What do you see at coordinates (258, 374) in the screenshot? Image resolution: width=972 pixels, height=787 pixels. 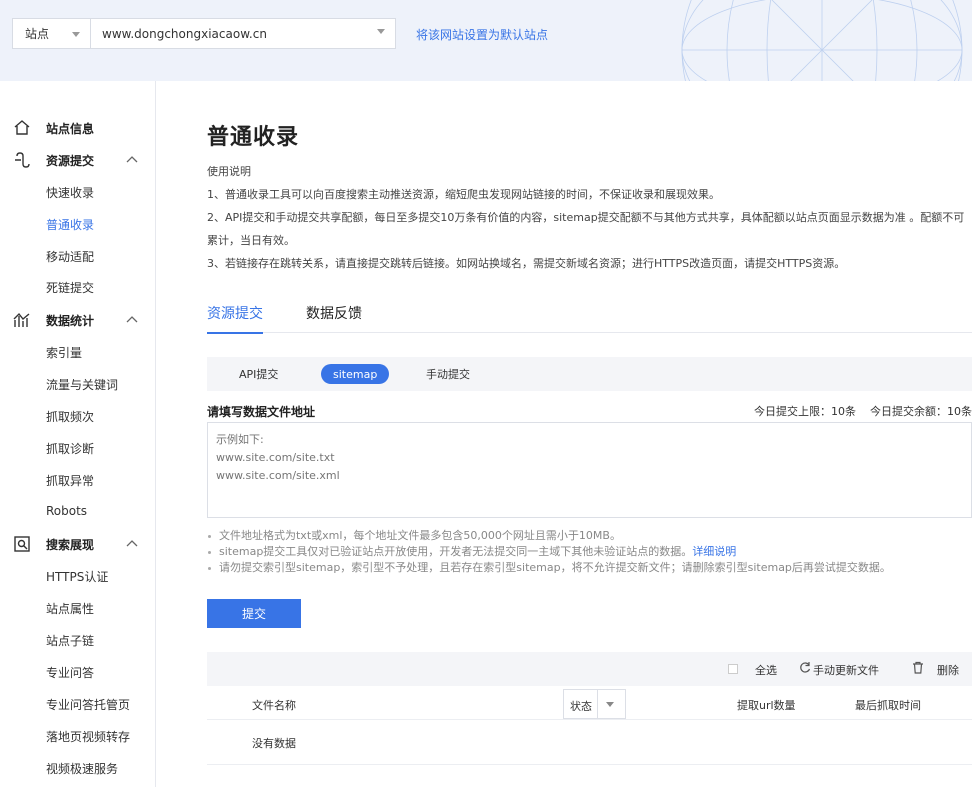 I see `subtab-api: API提交` at bounding box center [258, 374].